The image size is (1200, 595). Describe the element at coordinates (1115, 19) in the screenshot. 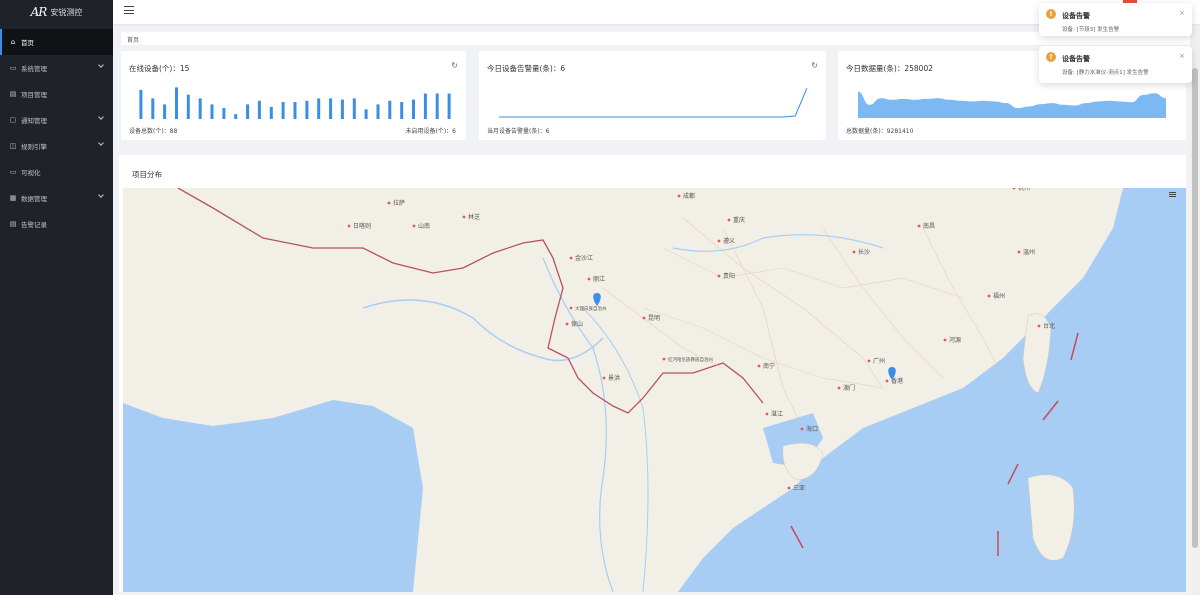

I see `alarm-notification: ! 设备告警 设备: [节段3] 发生告警 ×` at that location.